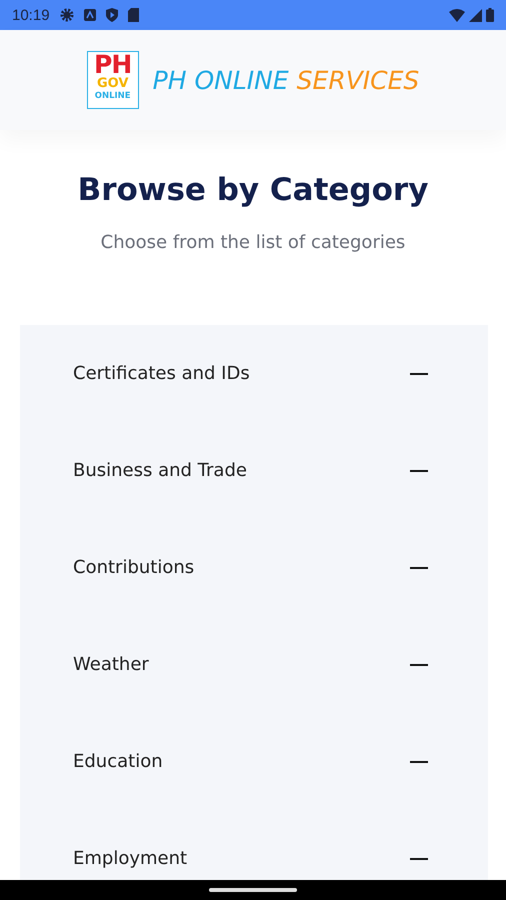 The width and height of the screenshot is (506, 900). Describe the element at coordinates (67, 15) in the screenshot. I see `gear-icon` at that location.